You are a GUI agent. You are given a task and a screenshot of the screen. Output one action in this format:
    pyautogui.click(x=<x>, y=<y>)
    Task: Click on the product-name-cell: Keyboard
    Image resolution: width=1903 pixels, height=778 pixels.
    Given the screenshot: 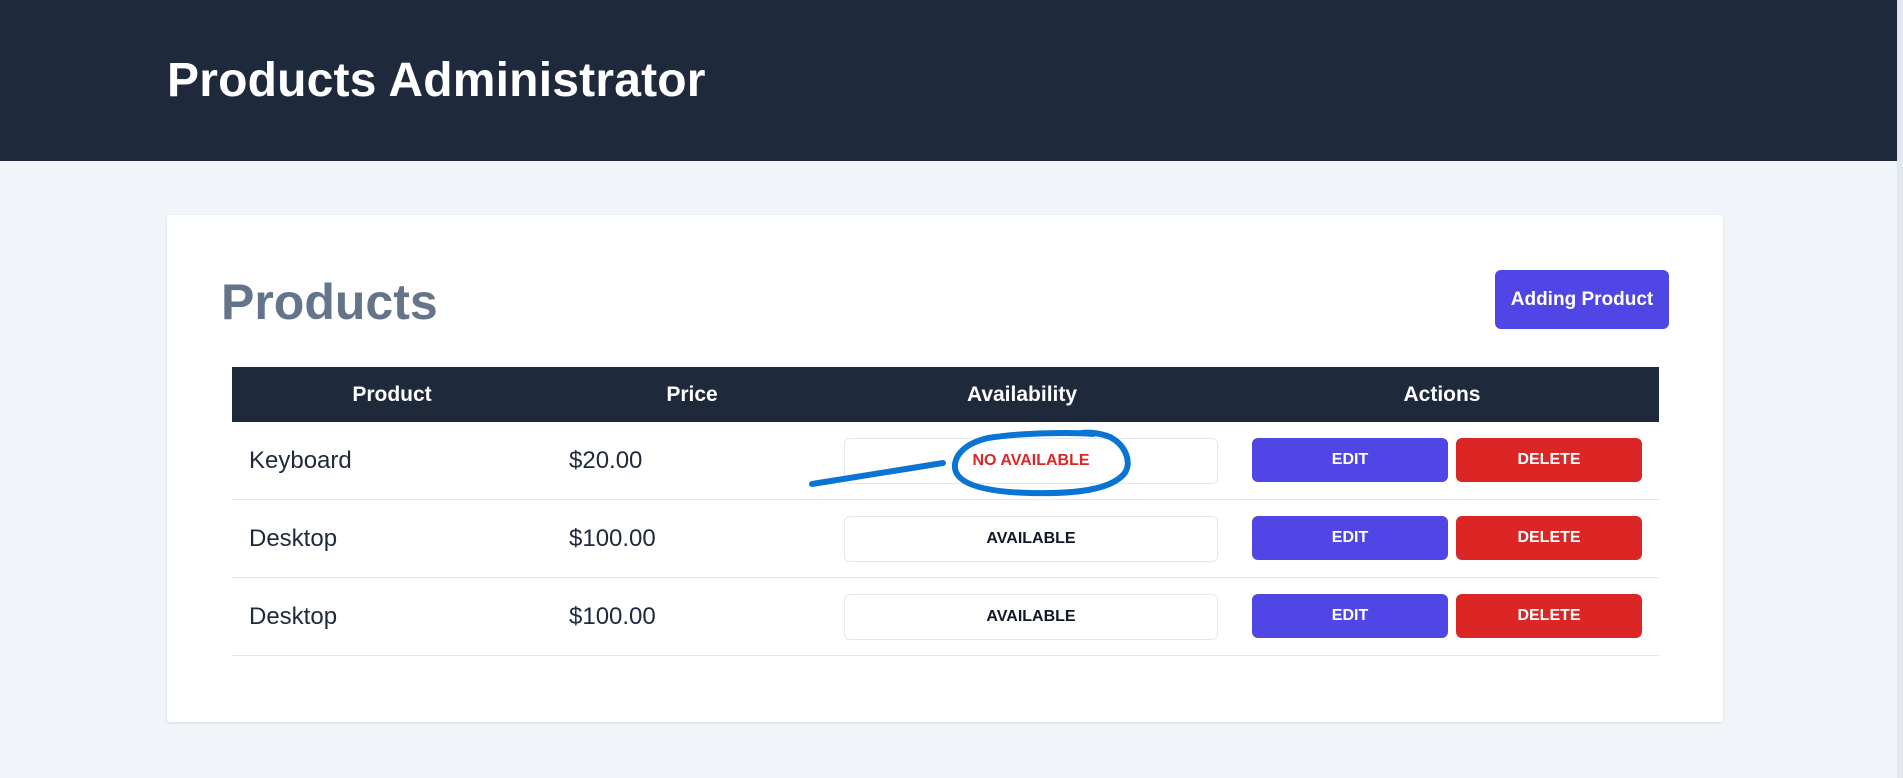 What is the action you would take?
    pyautogui.click(x=300, y=460)
    